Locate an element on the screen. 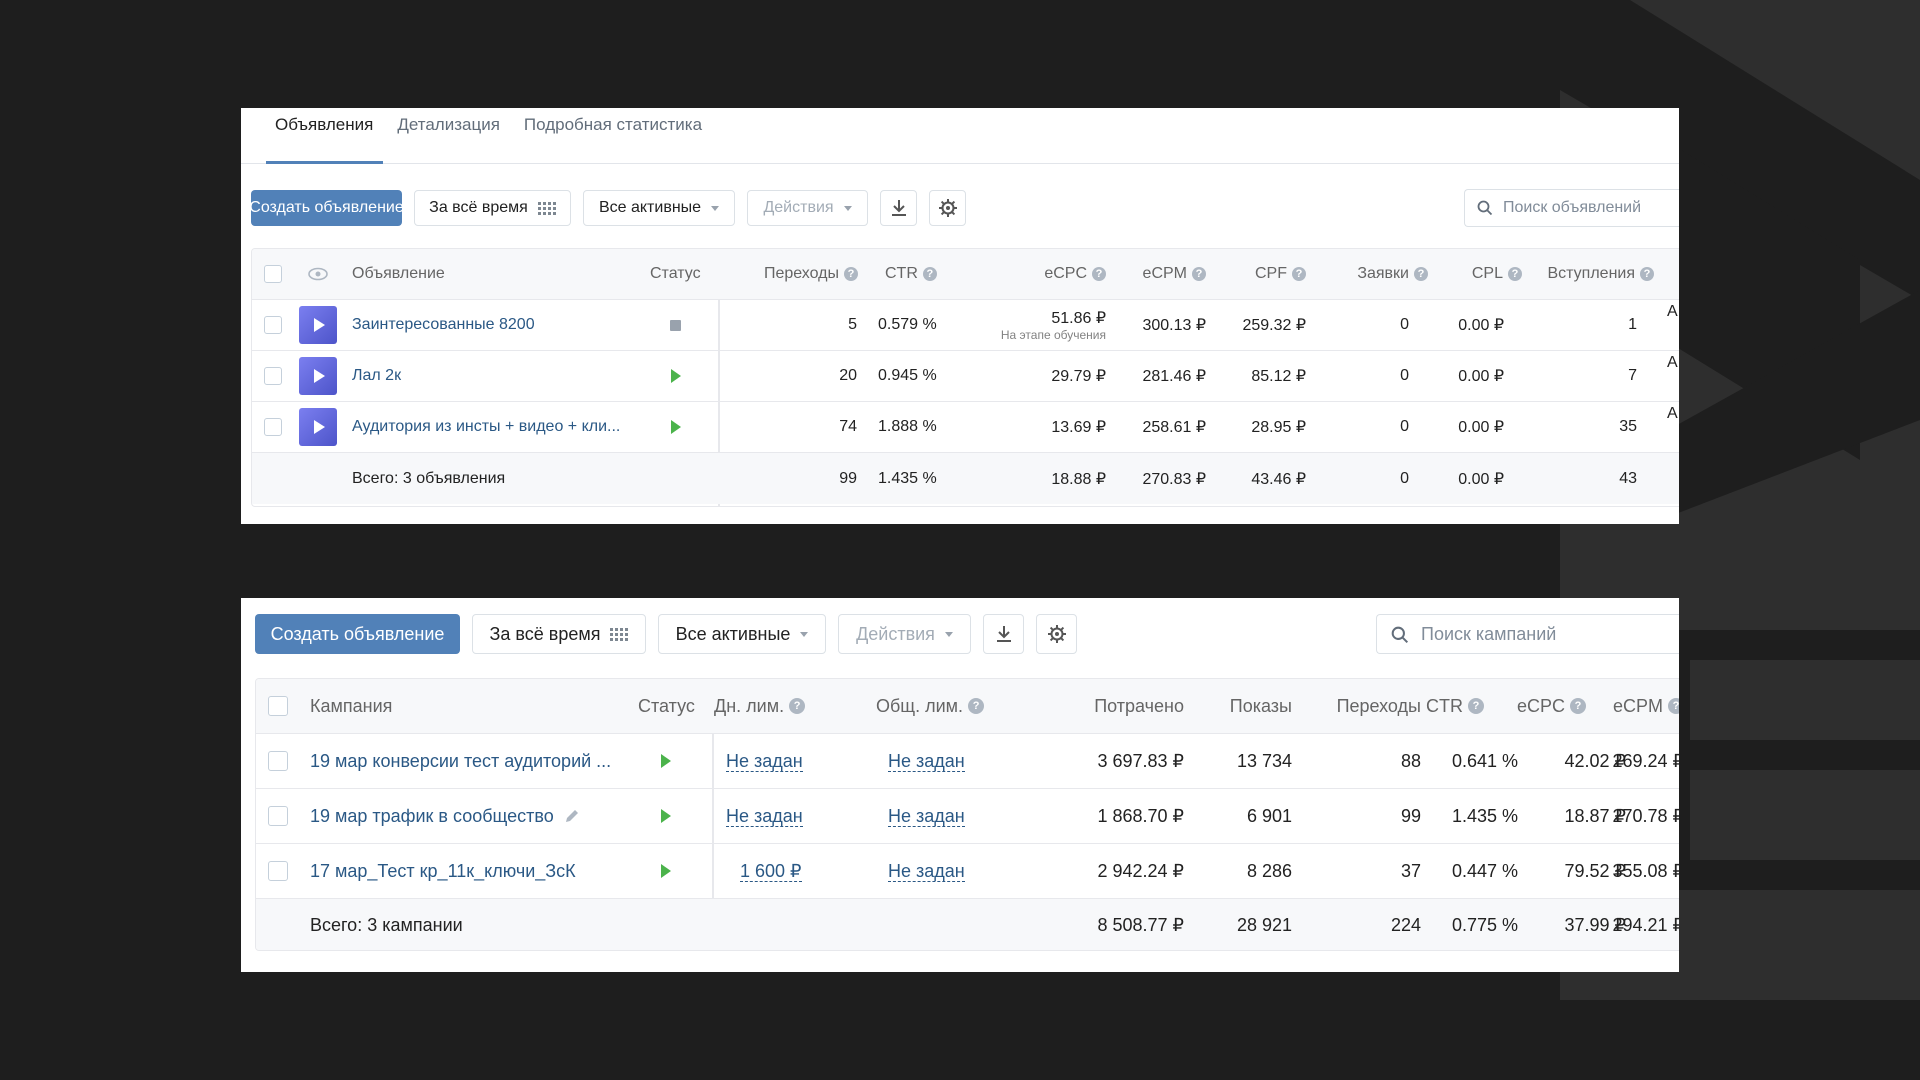 This screenshot has height=1080, width=1920. ctr-value: 1.435 % is located at coordinates (1484, 815).